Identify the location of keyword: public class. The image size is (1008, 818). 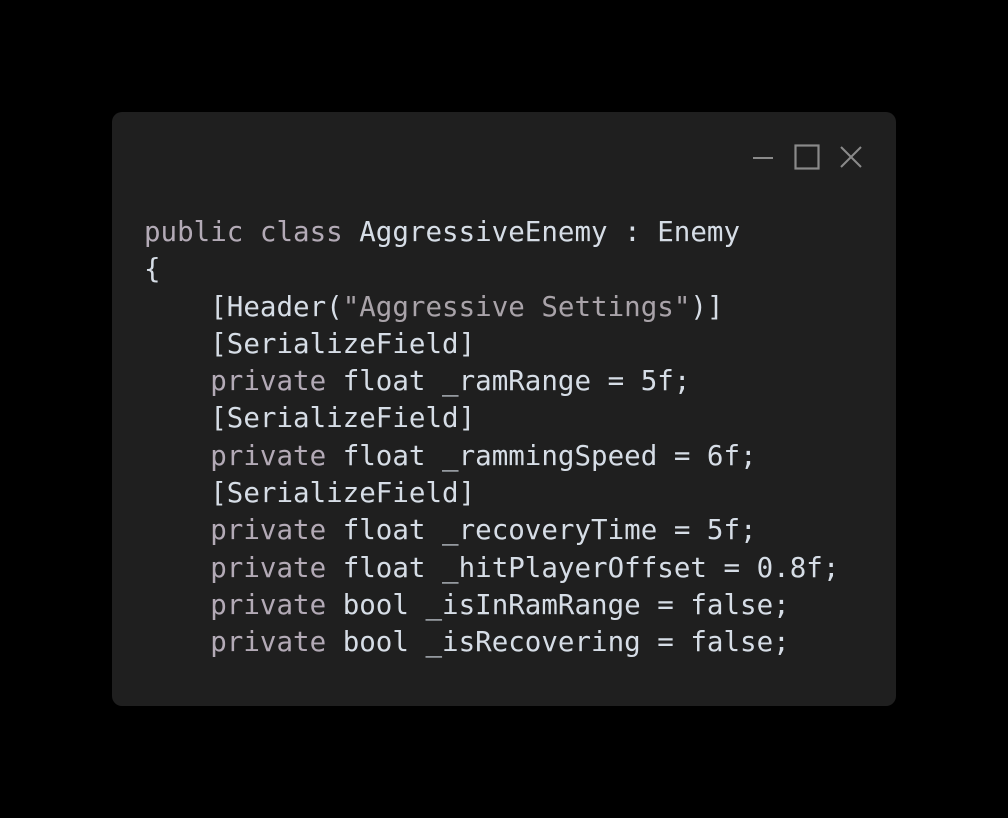
(252, 232).